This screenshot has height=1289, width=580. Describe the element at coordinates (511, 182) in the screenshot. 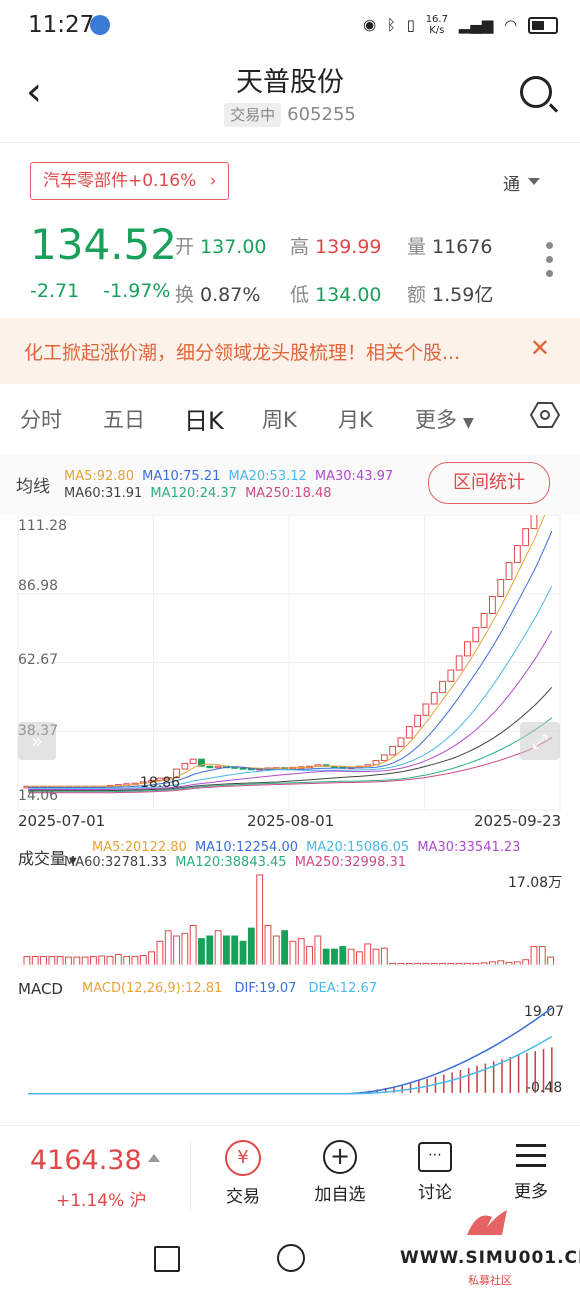

I see `tong-selector: 通` at that location.